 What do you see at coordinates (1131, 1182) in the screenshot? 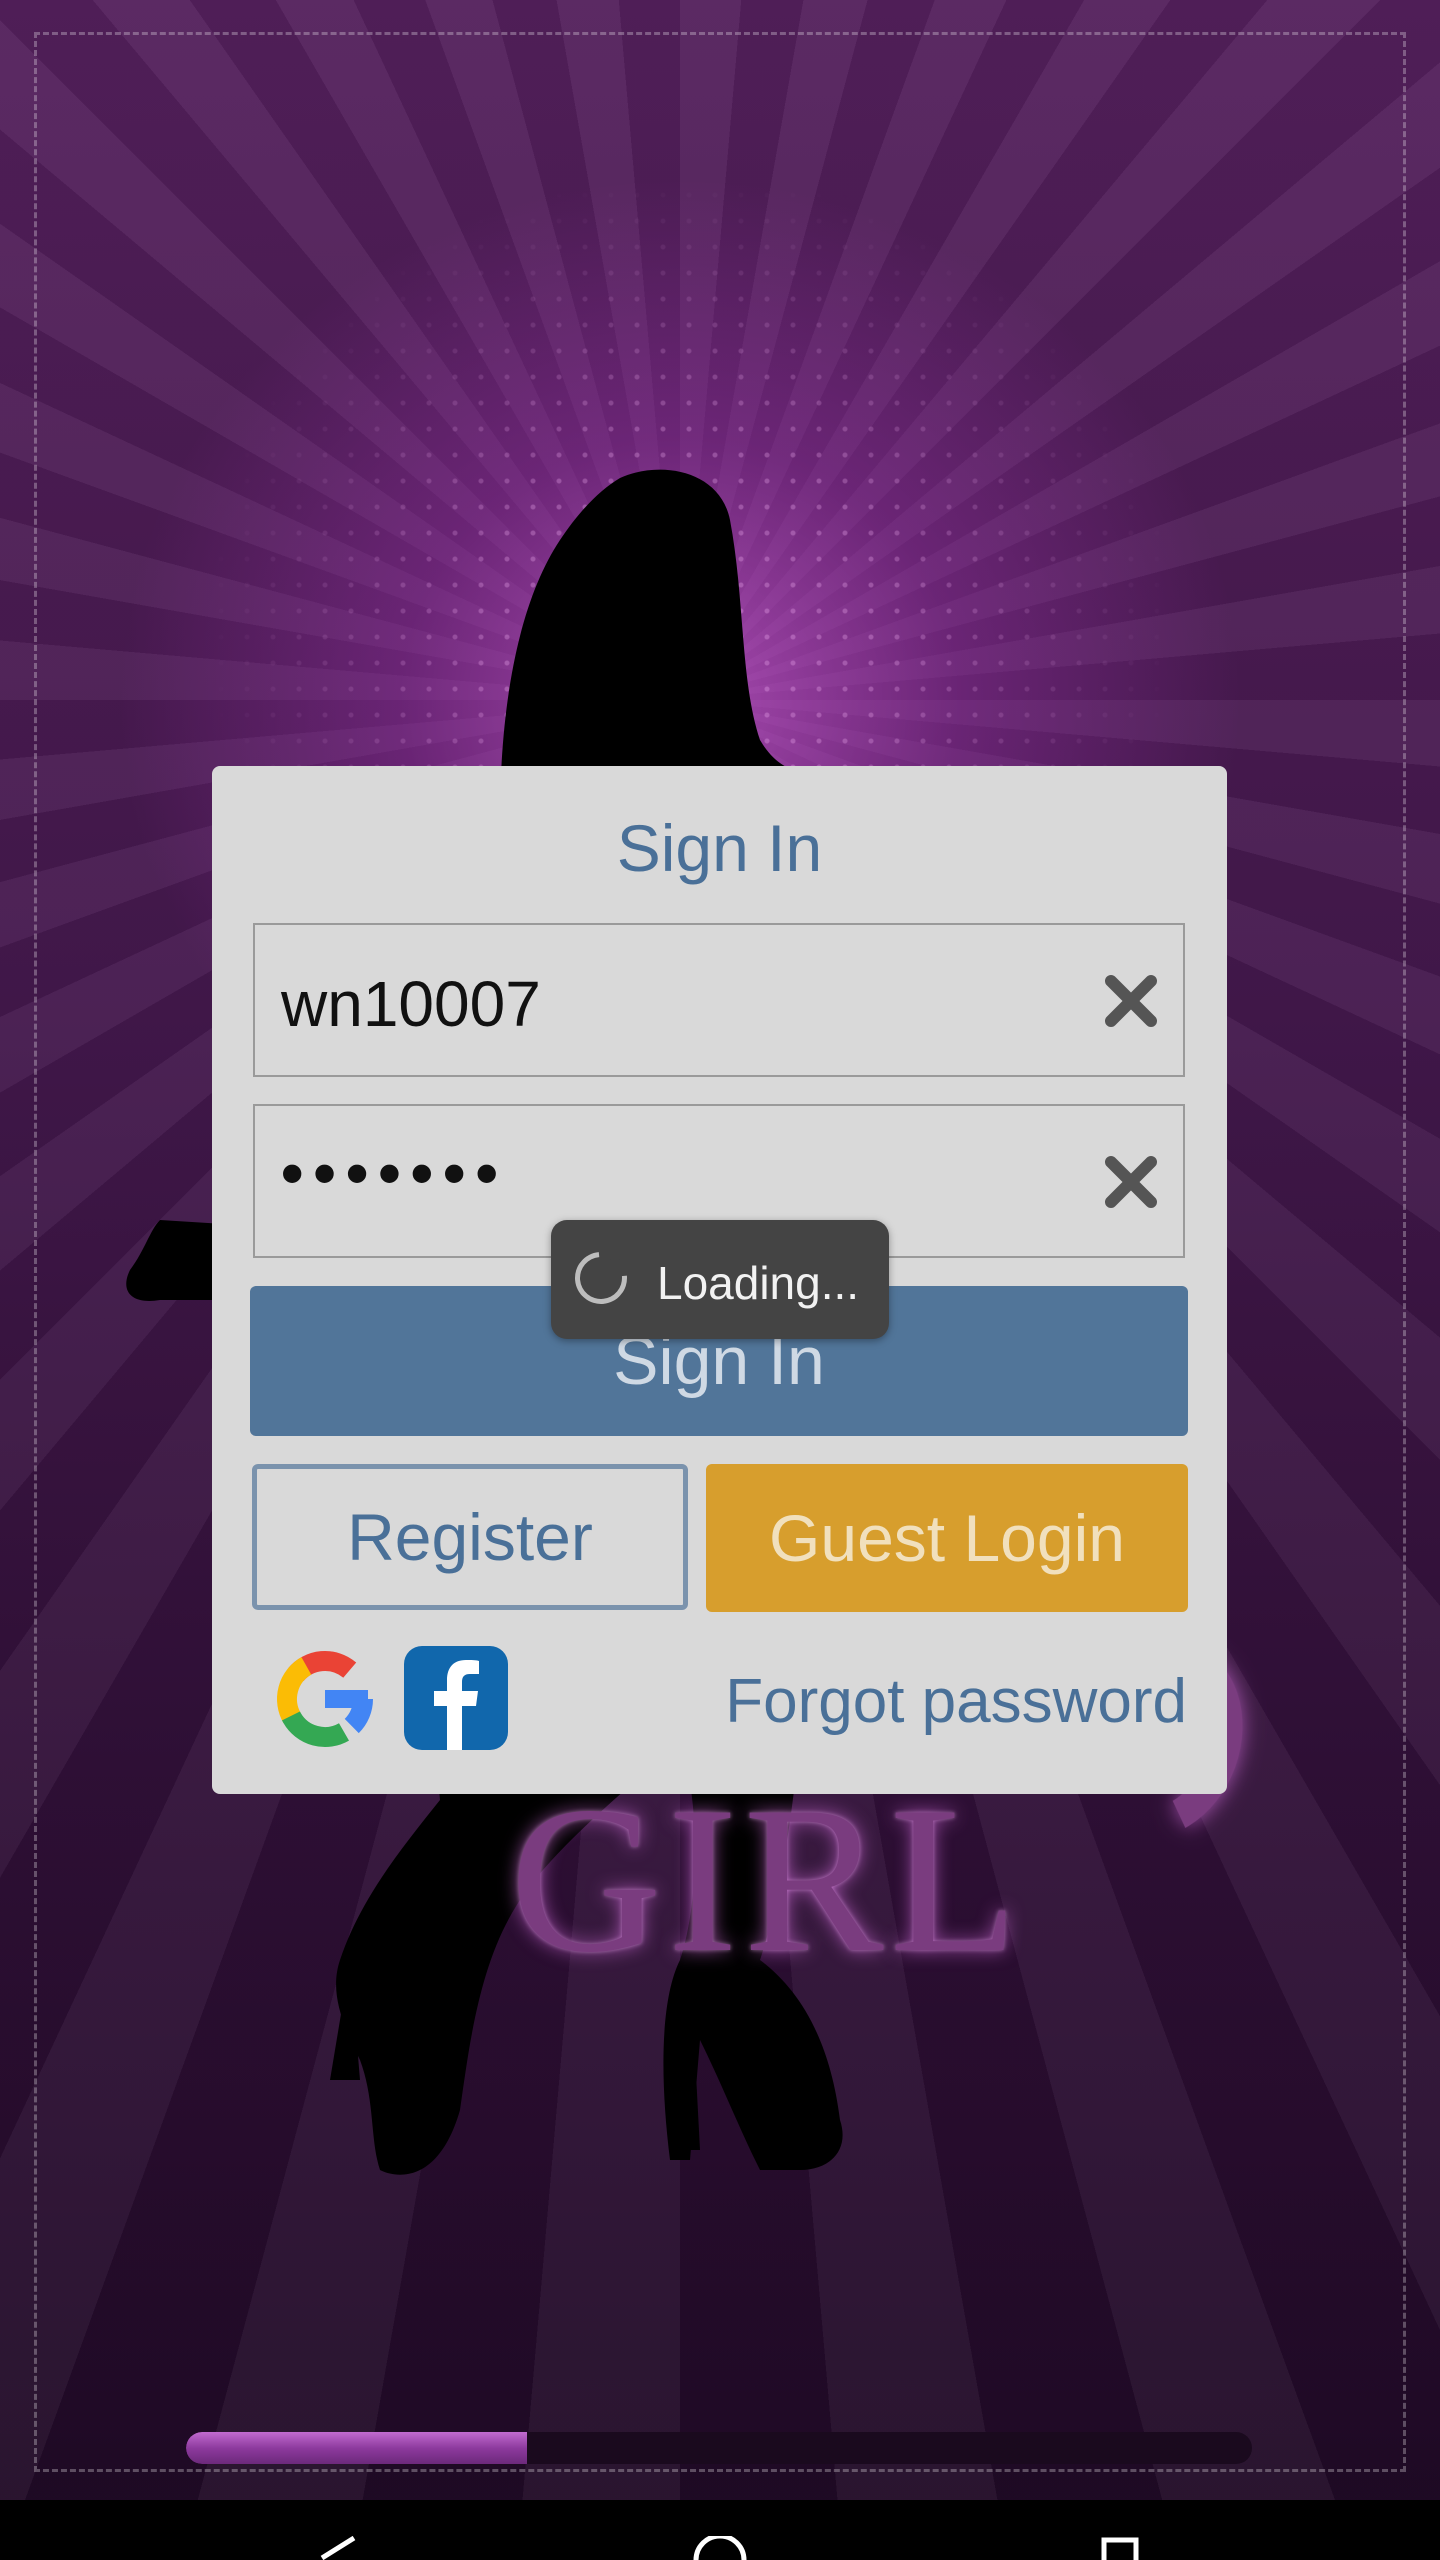
I see `clear-password-icon` at bounding box center [1131, 1182].